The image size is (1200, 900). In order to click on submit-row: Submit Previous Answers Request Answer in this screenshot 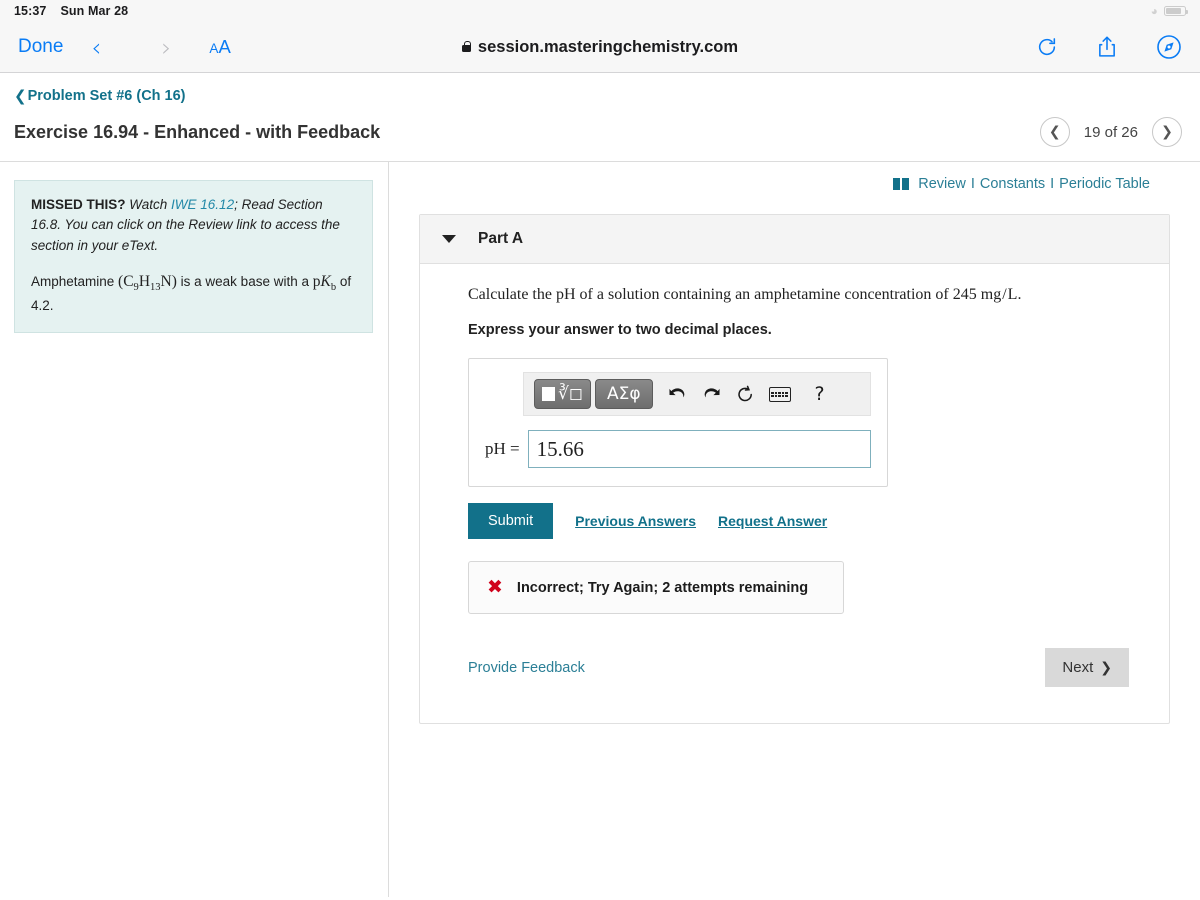, I will do `click(803, 521)`.